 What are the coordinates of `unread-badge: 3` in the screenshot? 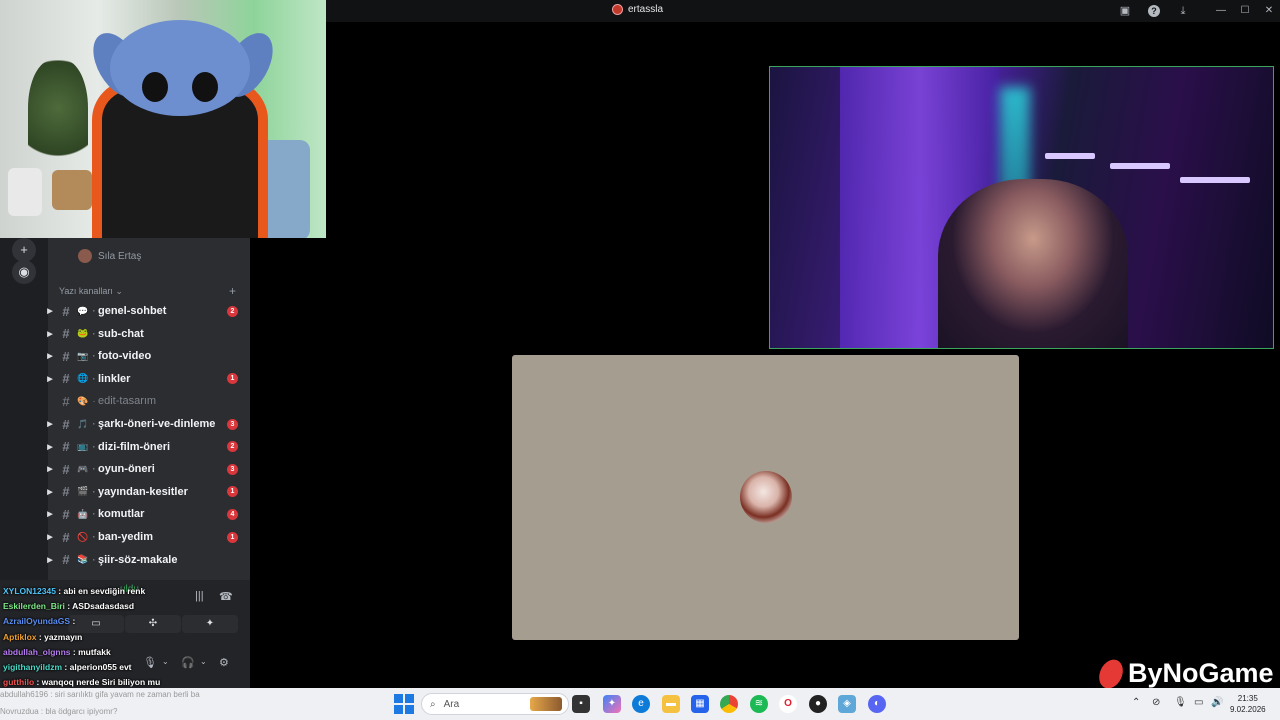 It's located at (232, 424).